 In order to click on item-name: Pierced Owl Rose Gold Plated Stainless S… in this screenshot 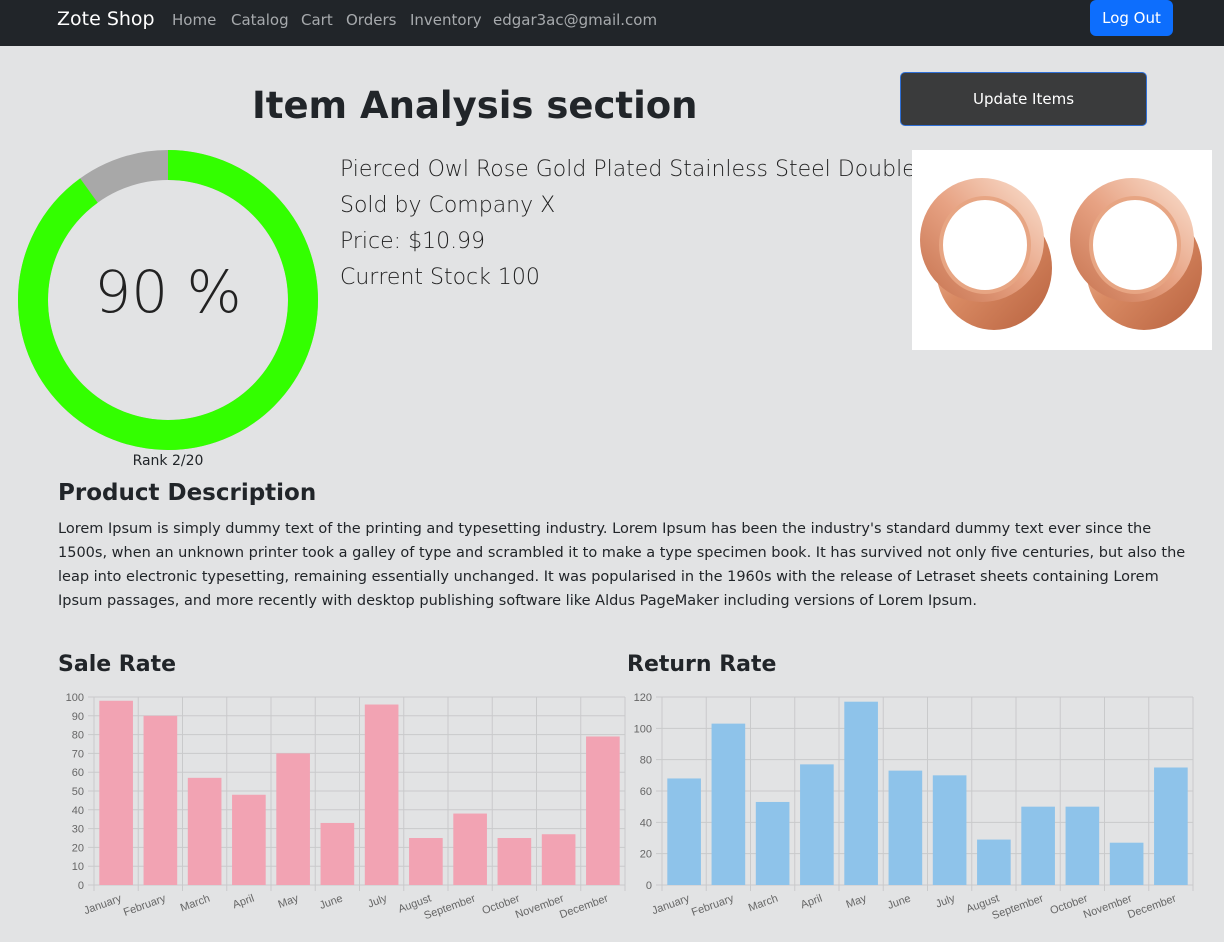, I will do `click(628, 169)`.